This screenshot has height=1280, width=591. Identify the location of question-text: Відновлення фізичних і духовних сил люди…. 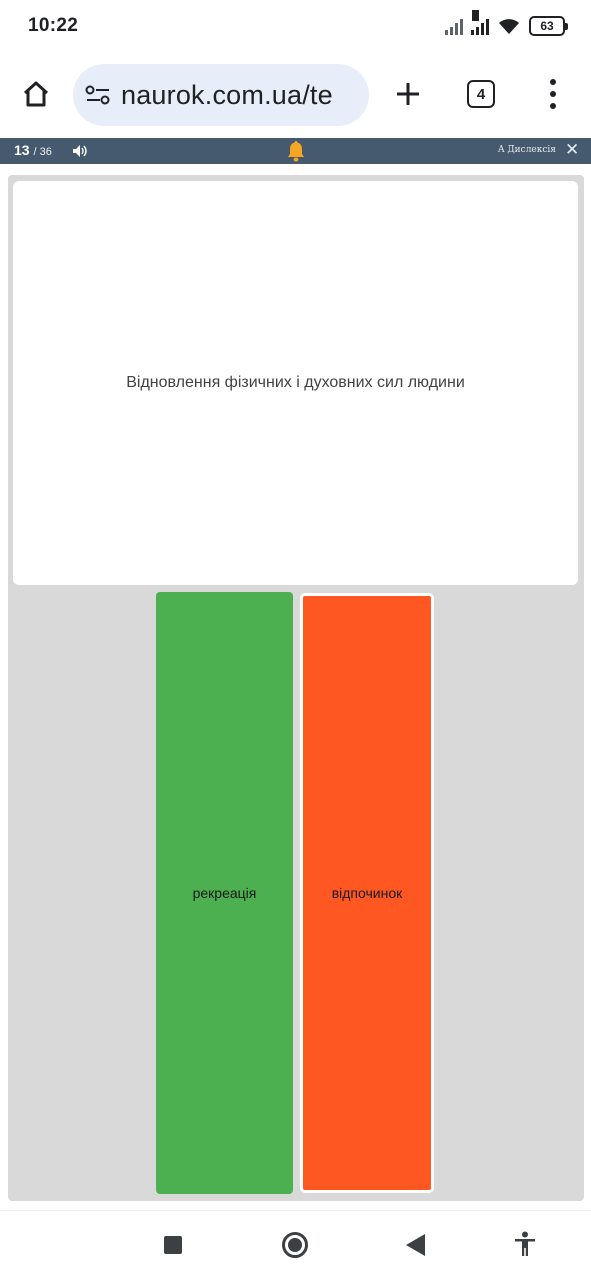
(295, 382).